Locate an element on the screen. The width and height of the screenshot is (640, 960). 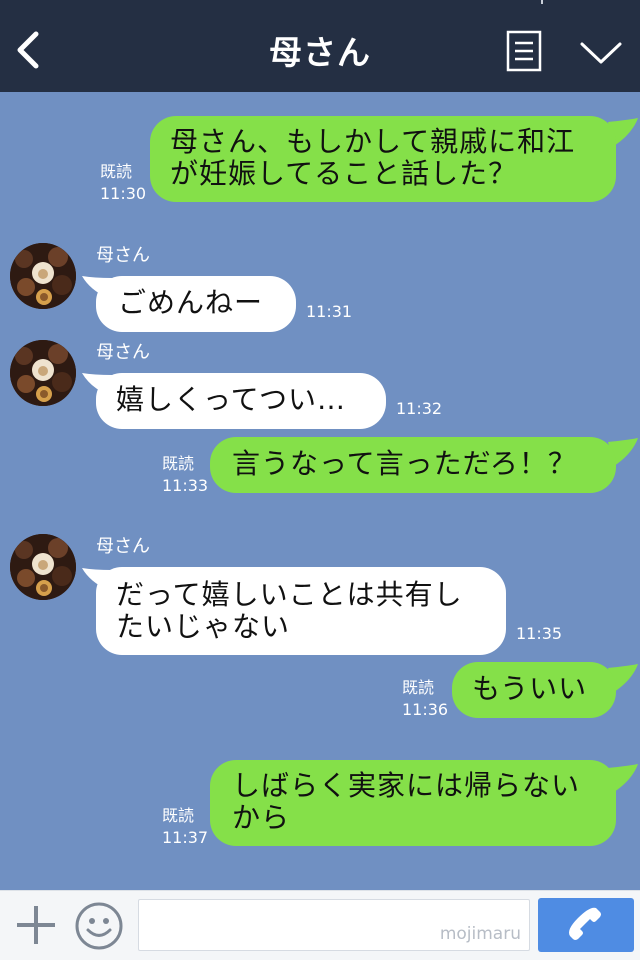
received-message-bubble: だって嬉しいことは共有し たいじゃない is located at coordinates (301, 611).